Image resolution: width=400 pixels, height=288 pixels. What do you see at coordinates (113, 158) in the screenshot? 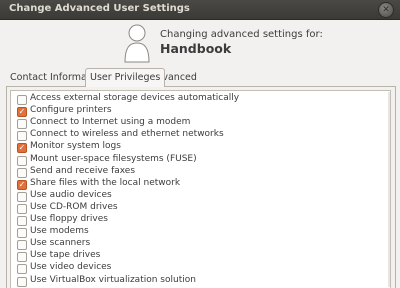
I see `privilege-label: Mount user-space filesystems (FUSE)` at bounding box center [113, 158].